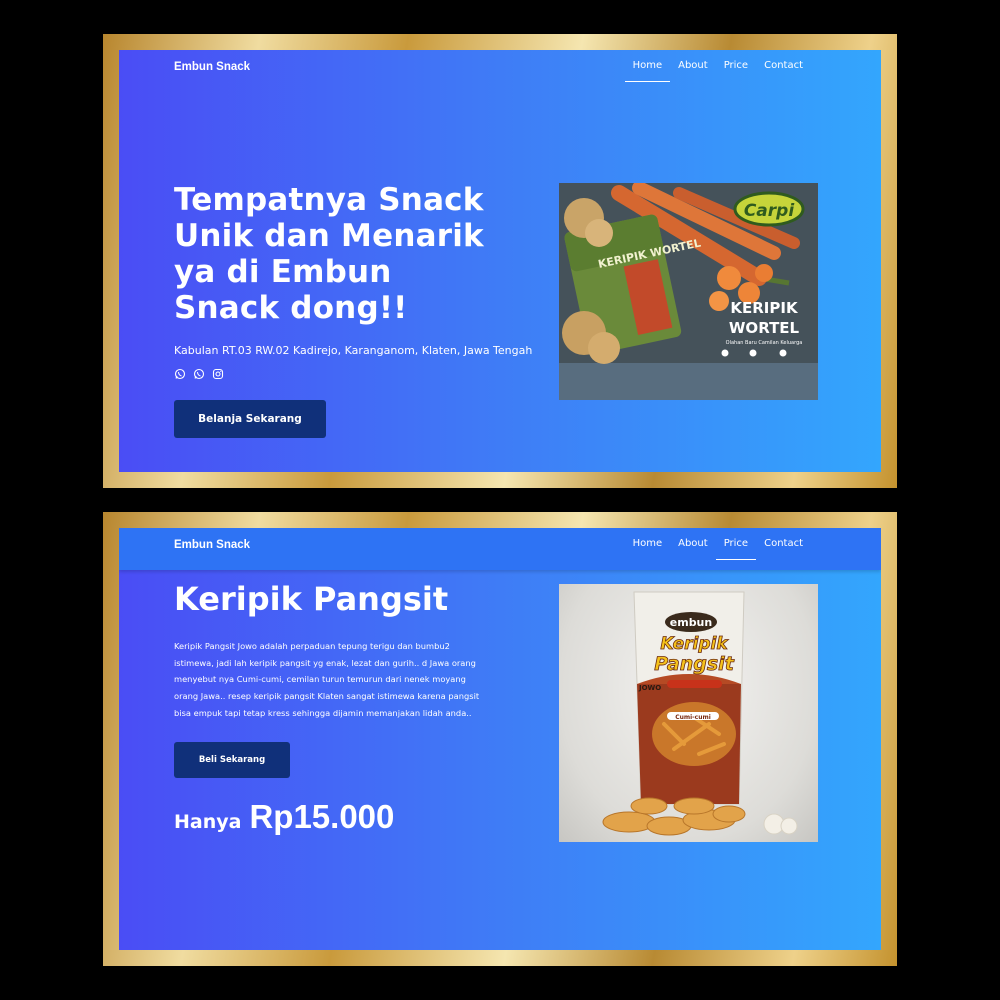  I want to click on buy-now-button: Beli Sekarang, so click(232, 760).